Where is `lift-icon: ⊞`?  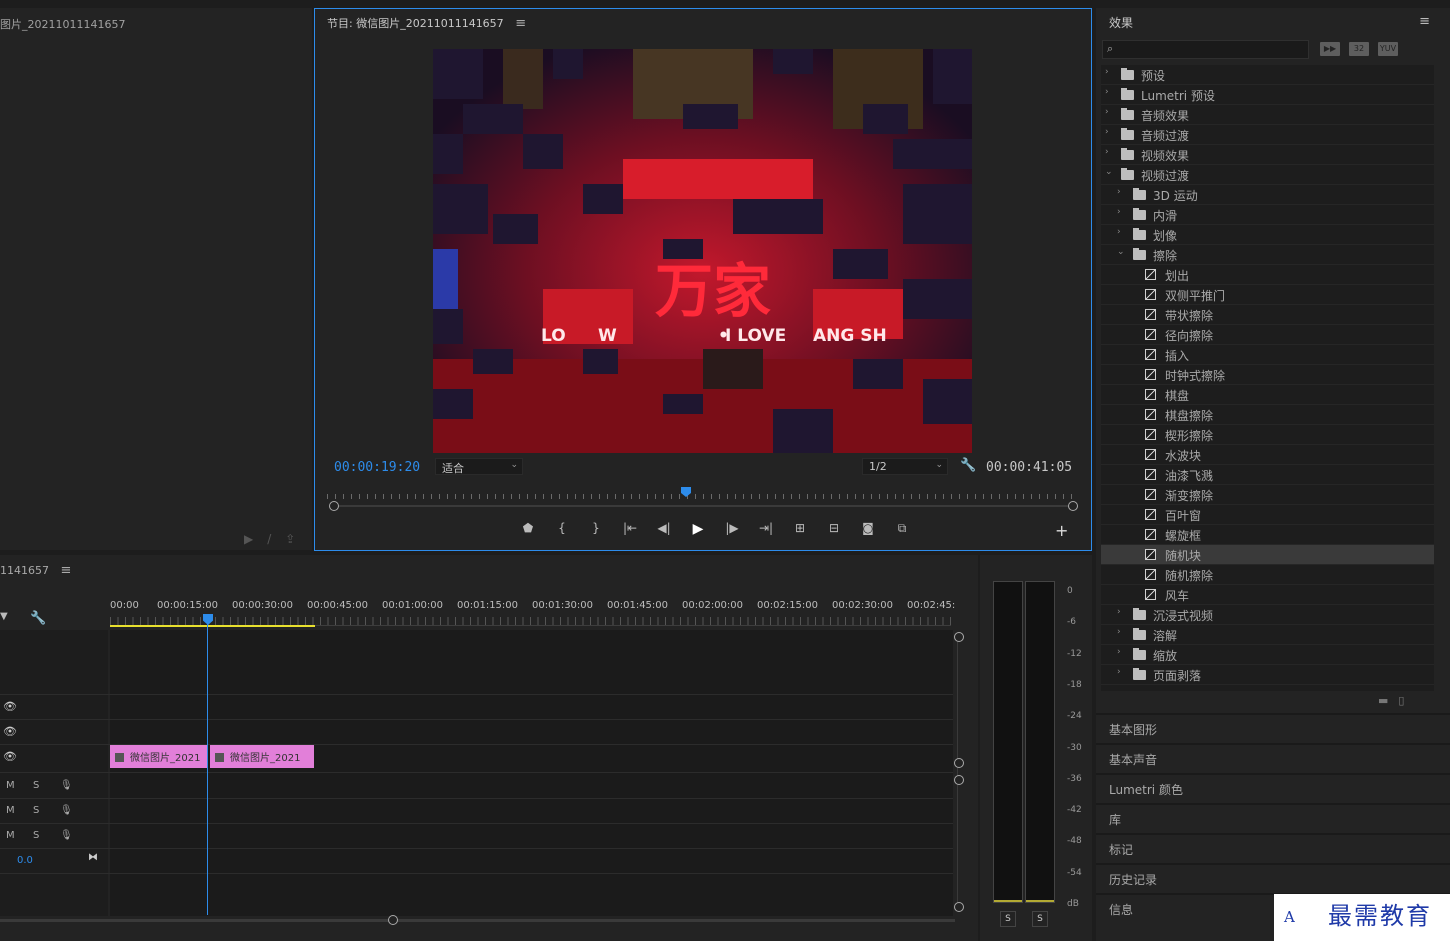
lift-icon: ⊞ is located at coordinates (800, 529).